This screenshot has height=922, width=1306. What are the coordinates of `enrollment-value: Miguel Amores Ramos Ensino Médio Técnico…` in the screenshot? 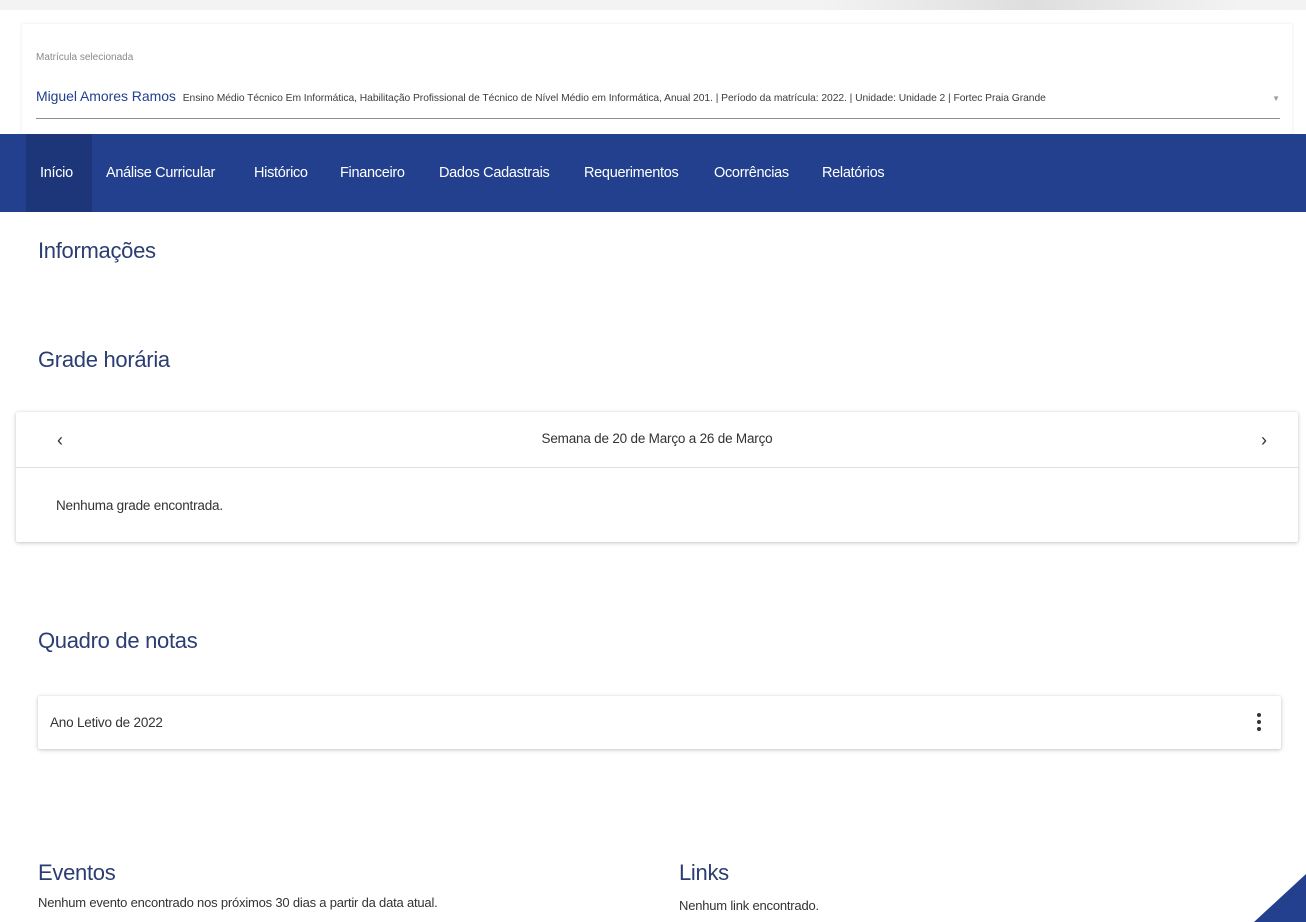 It's located at (650, 96).